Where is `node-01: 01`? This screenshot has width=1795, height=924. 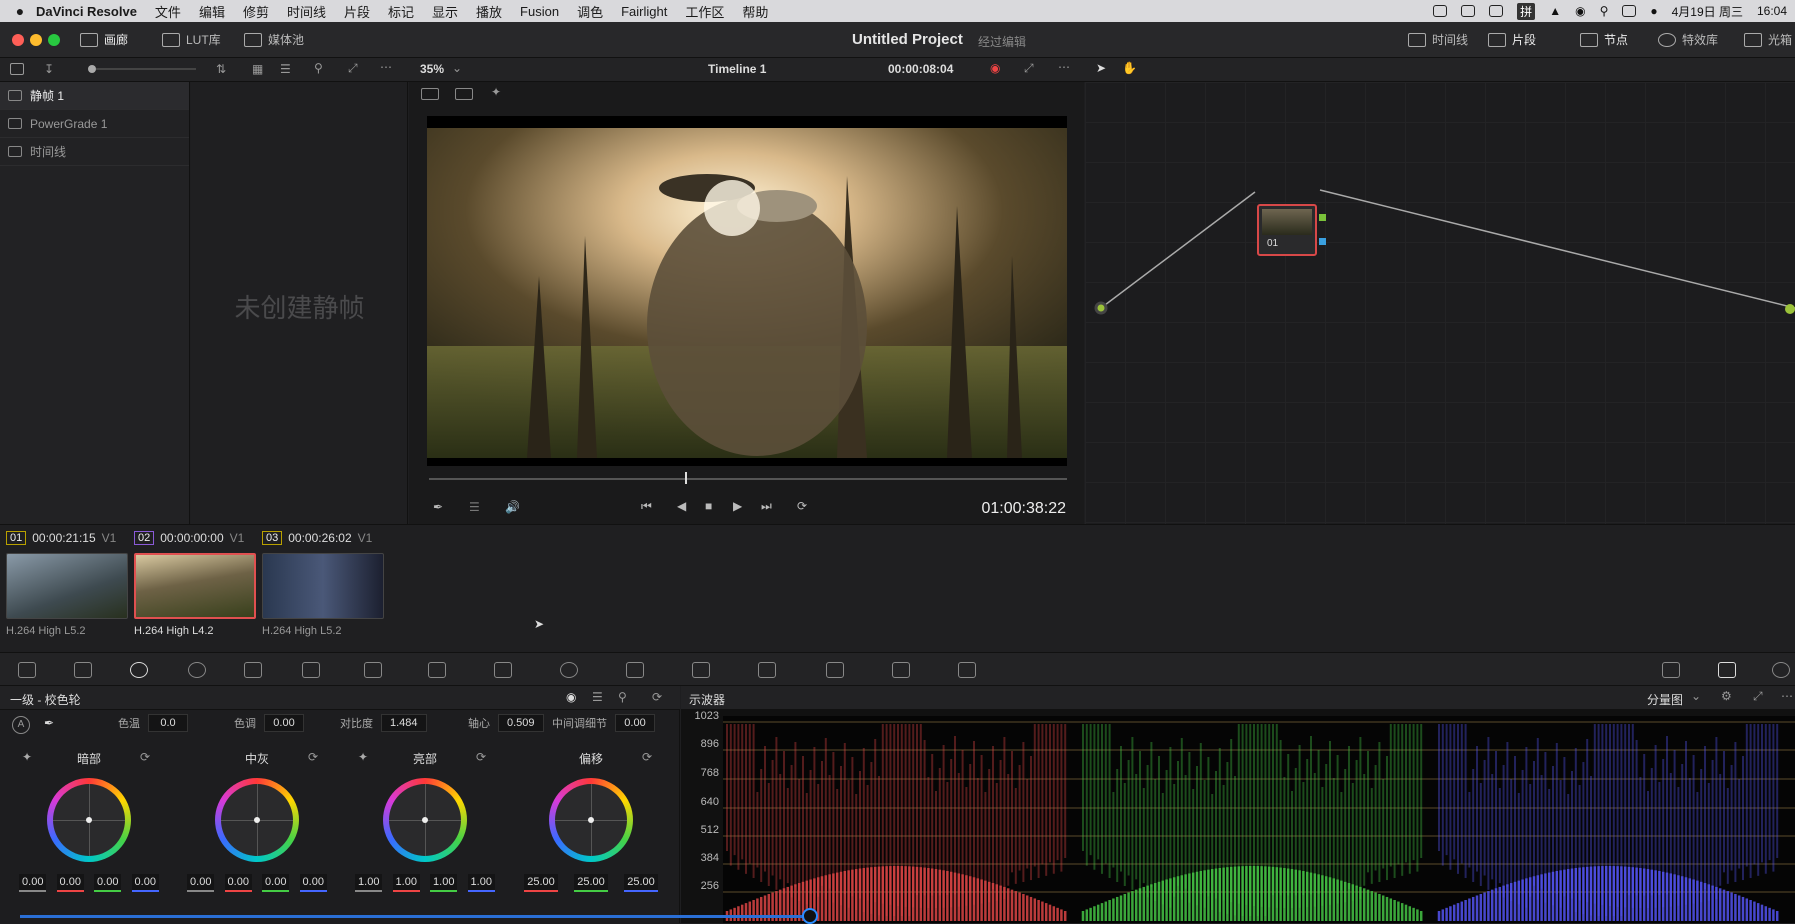
node-01: 01 is located at coordinates (1287, 230).